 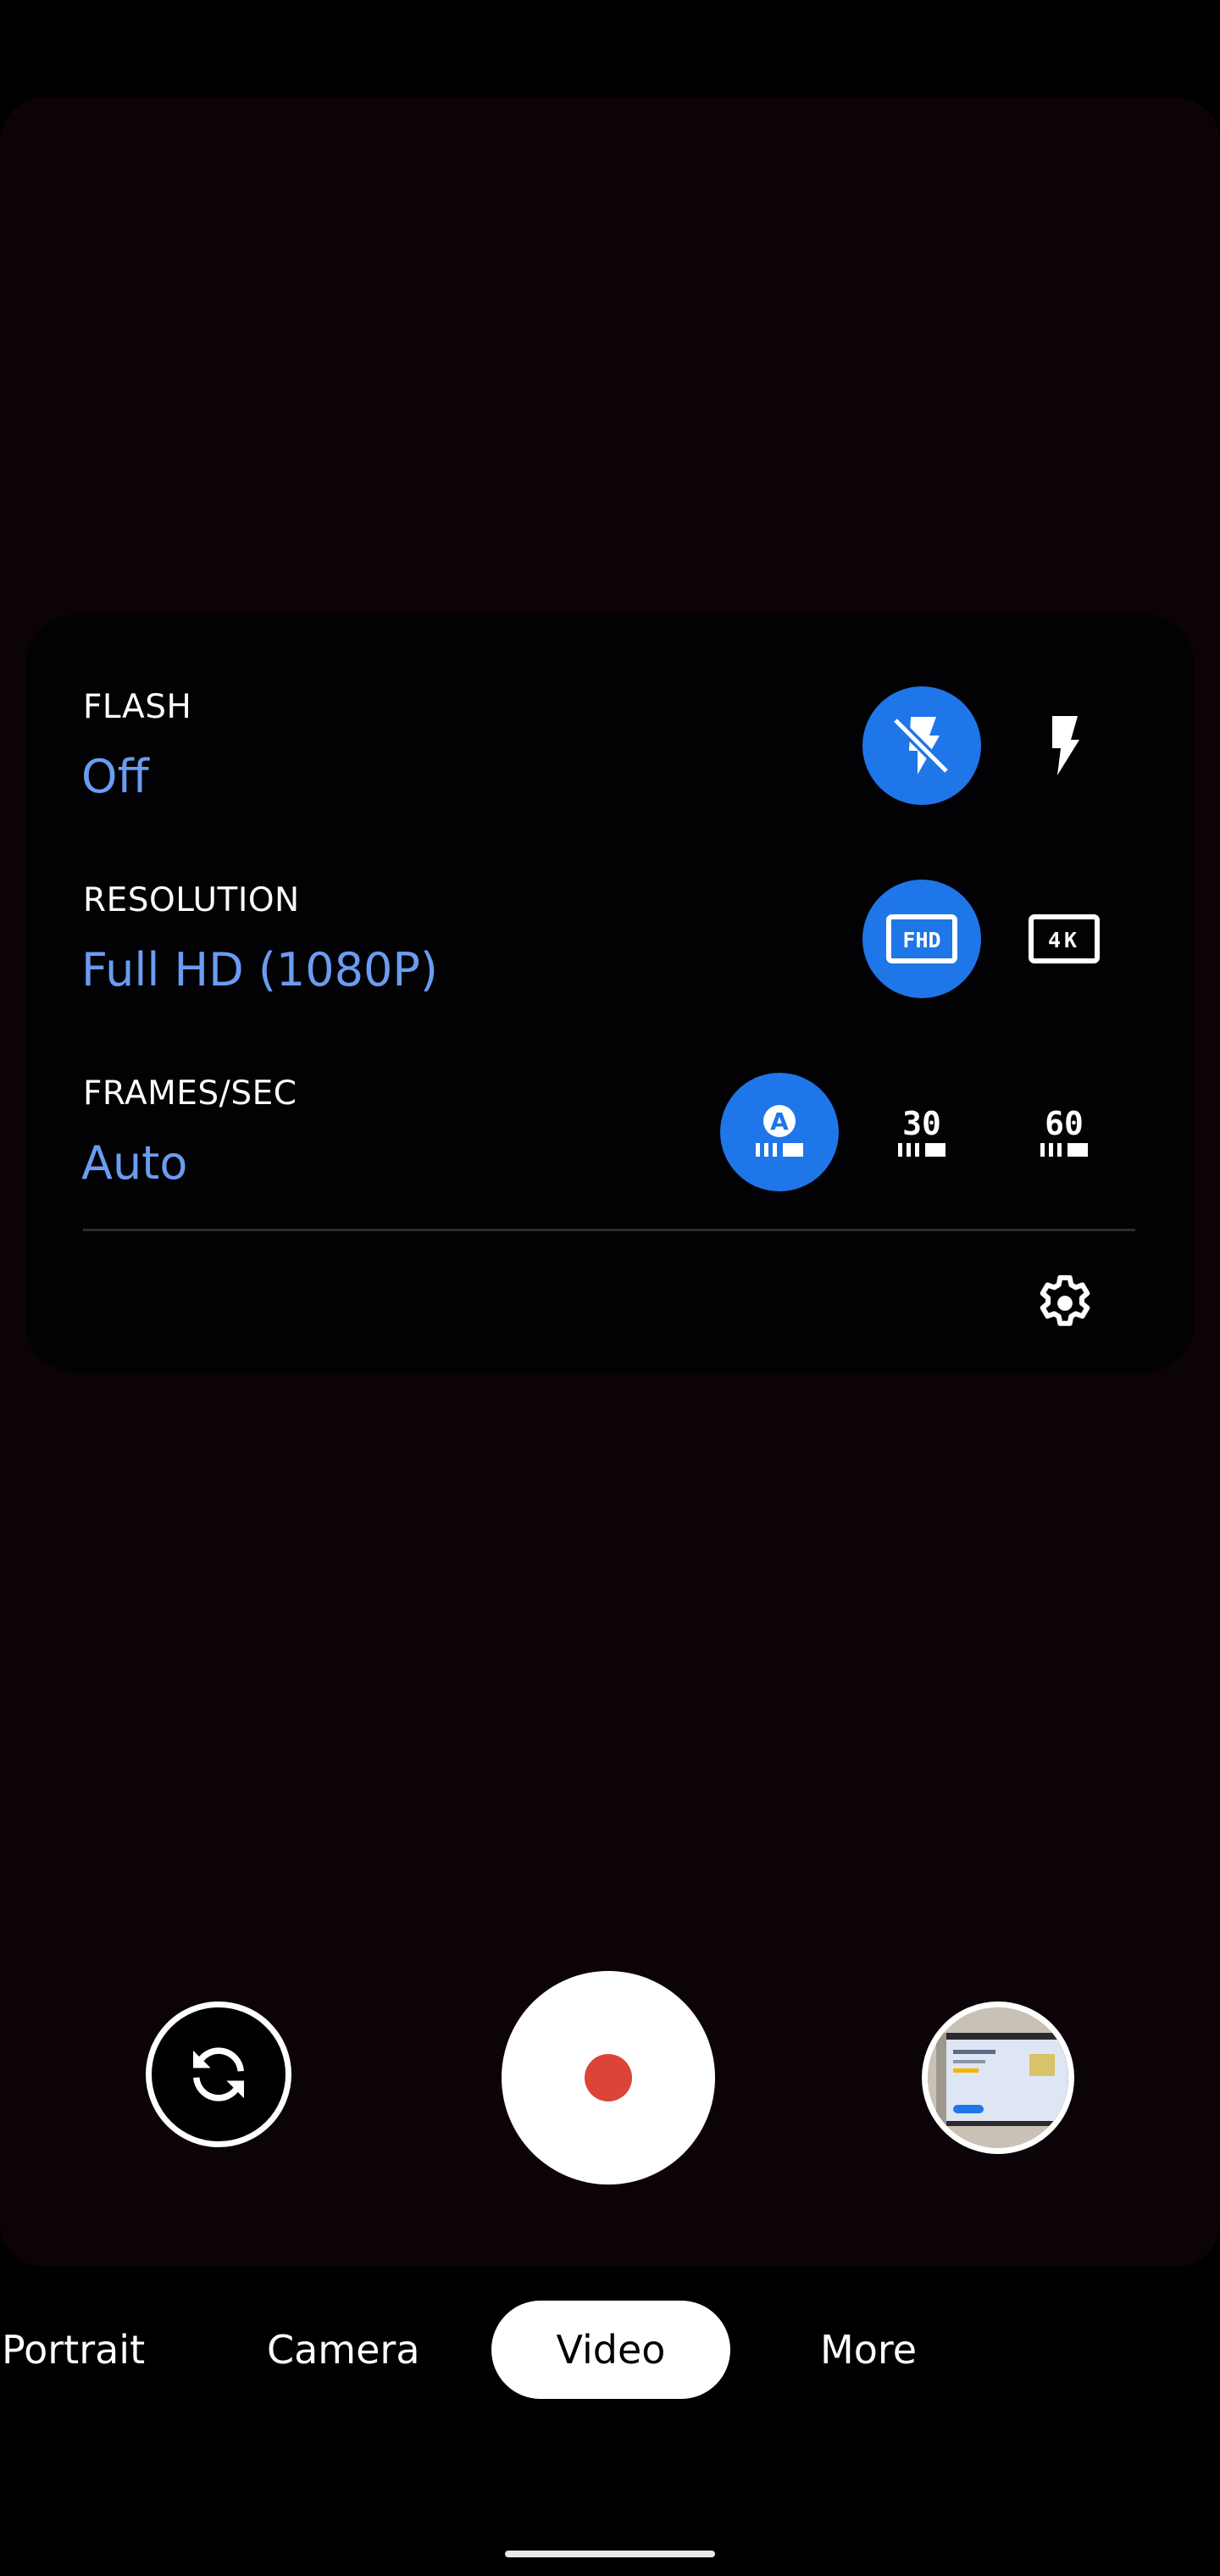 I want to click on flash-off-button, so click(x=921, y=745).